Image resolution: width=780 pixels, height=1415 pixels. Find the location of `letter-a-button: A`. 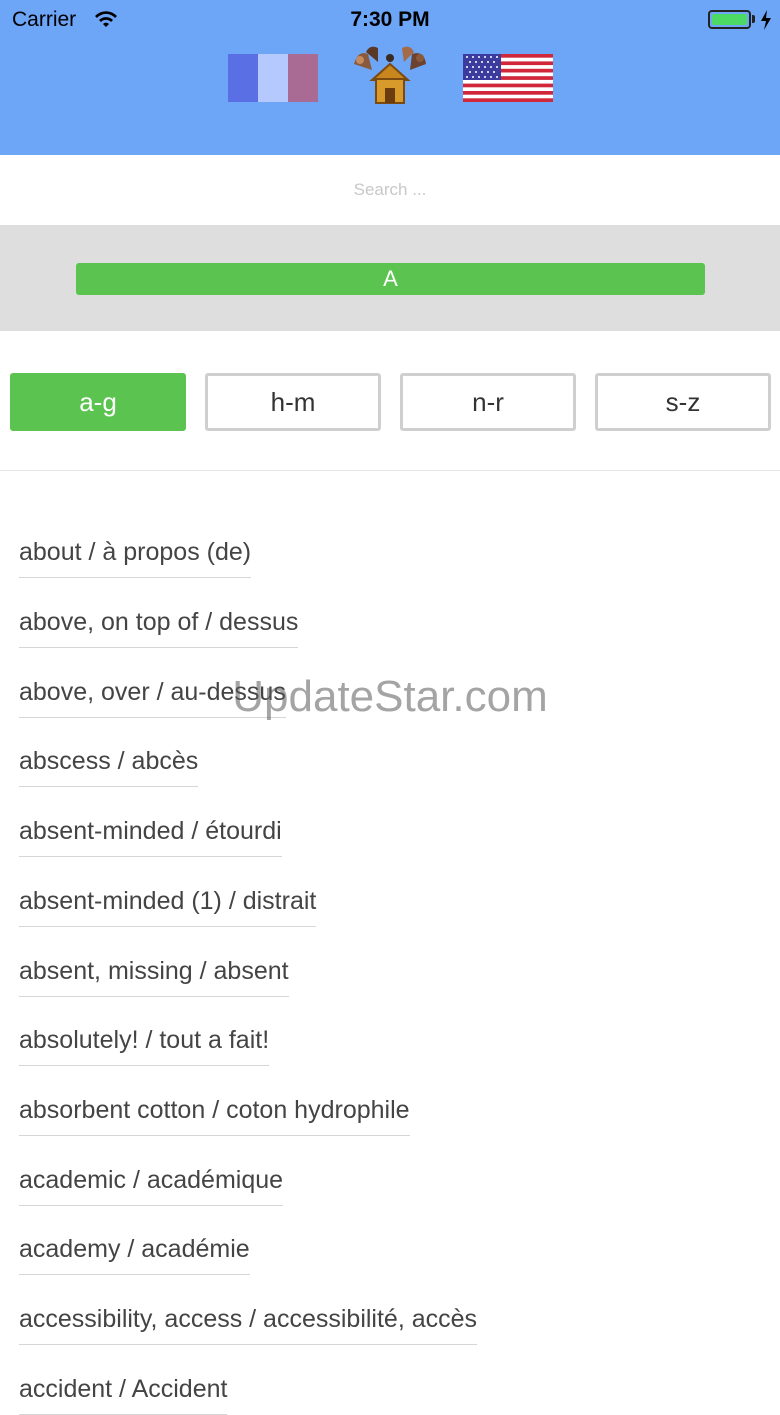

letter-a-button: A is located at coordinates (390, 279).